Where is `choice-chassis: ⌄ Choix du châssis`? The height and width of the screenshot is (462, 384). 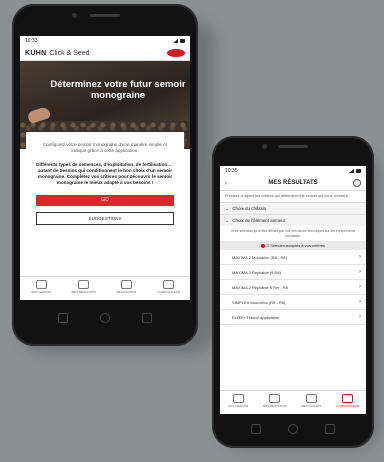 choice-chassis: ⌄ Choix du châssis is located at coordinates (293, 208).